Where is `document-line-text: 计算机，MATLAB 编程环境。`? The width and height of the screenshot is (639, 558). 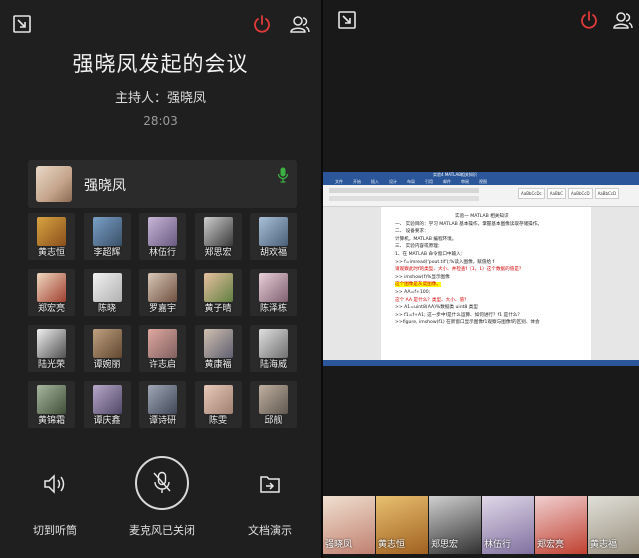
document-line-text: 计算机，MATLAB 编程环境。 is located at coordinates (426, 239).